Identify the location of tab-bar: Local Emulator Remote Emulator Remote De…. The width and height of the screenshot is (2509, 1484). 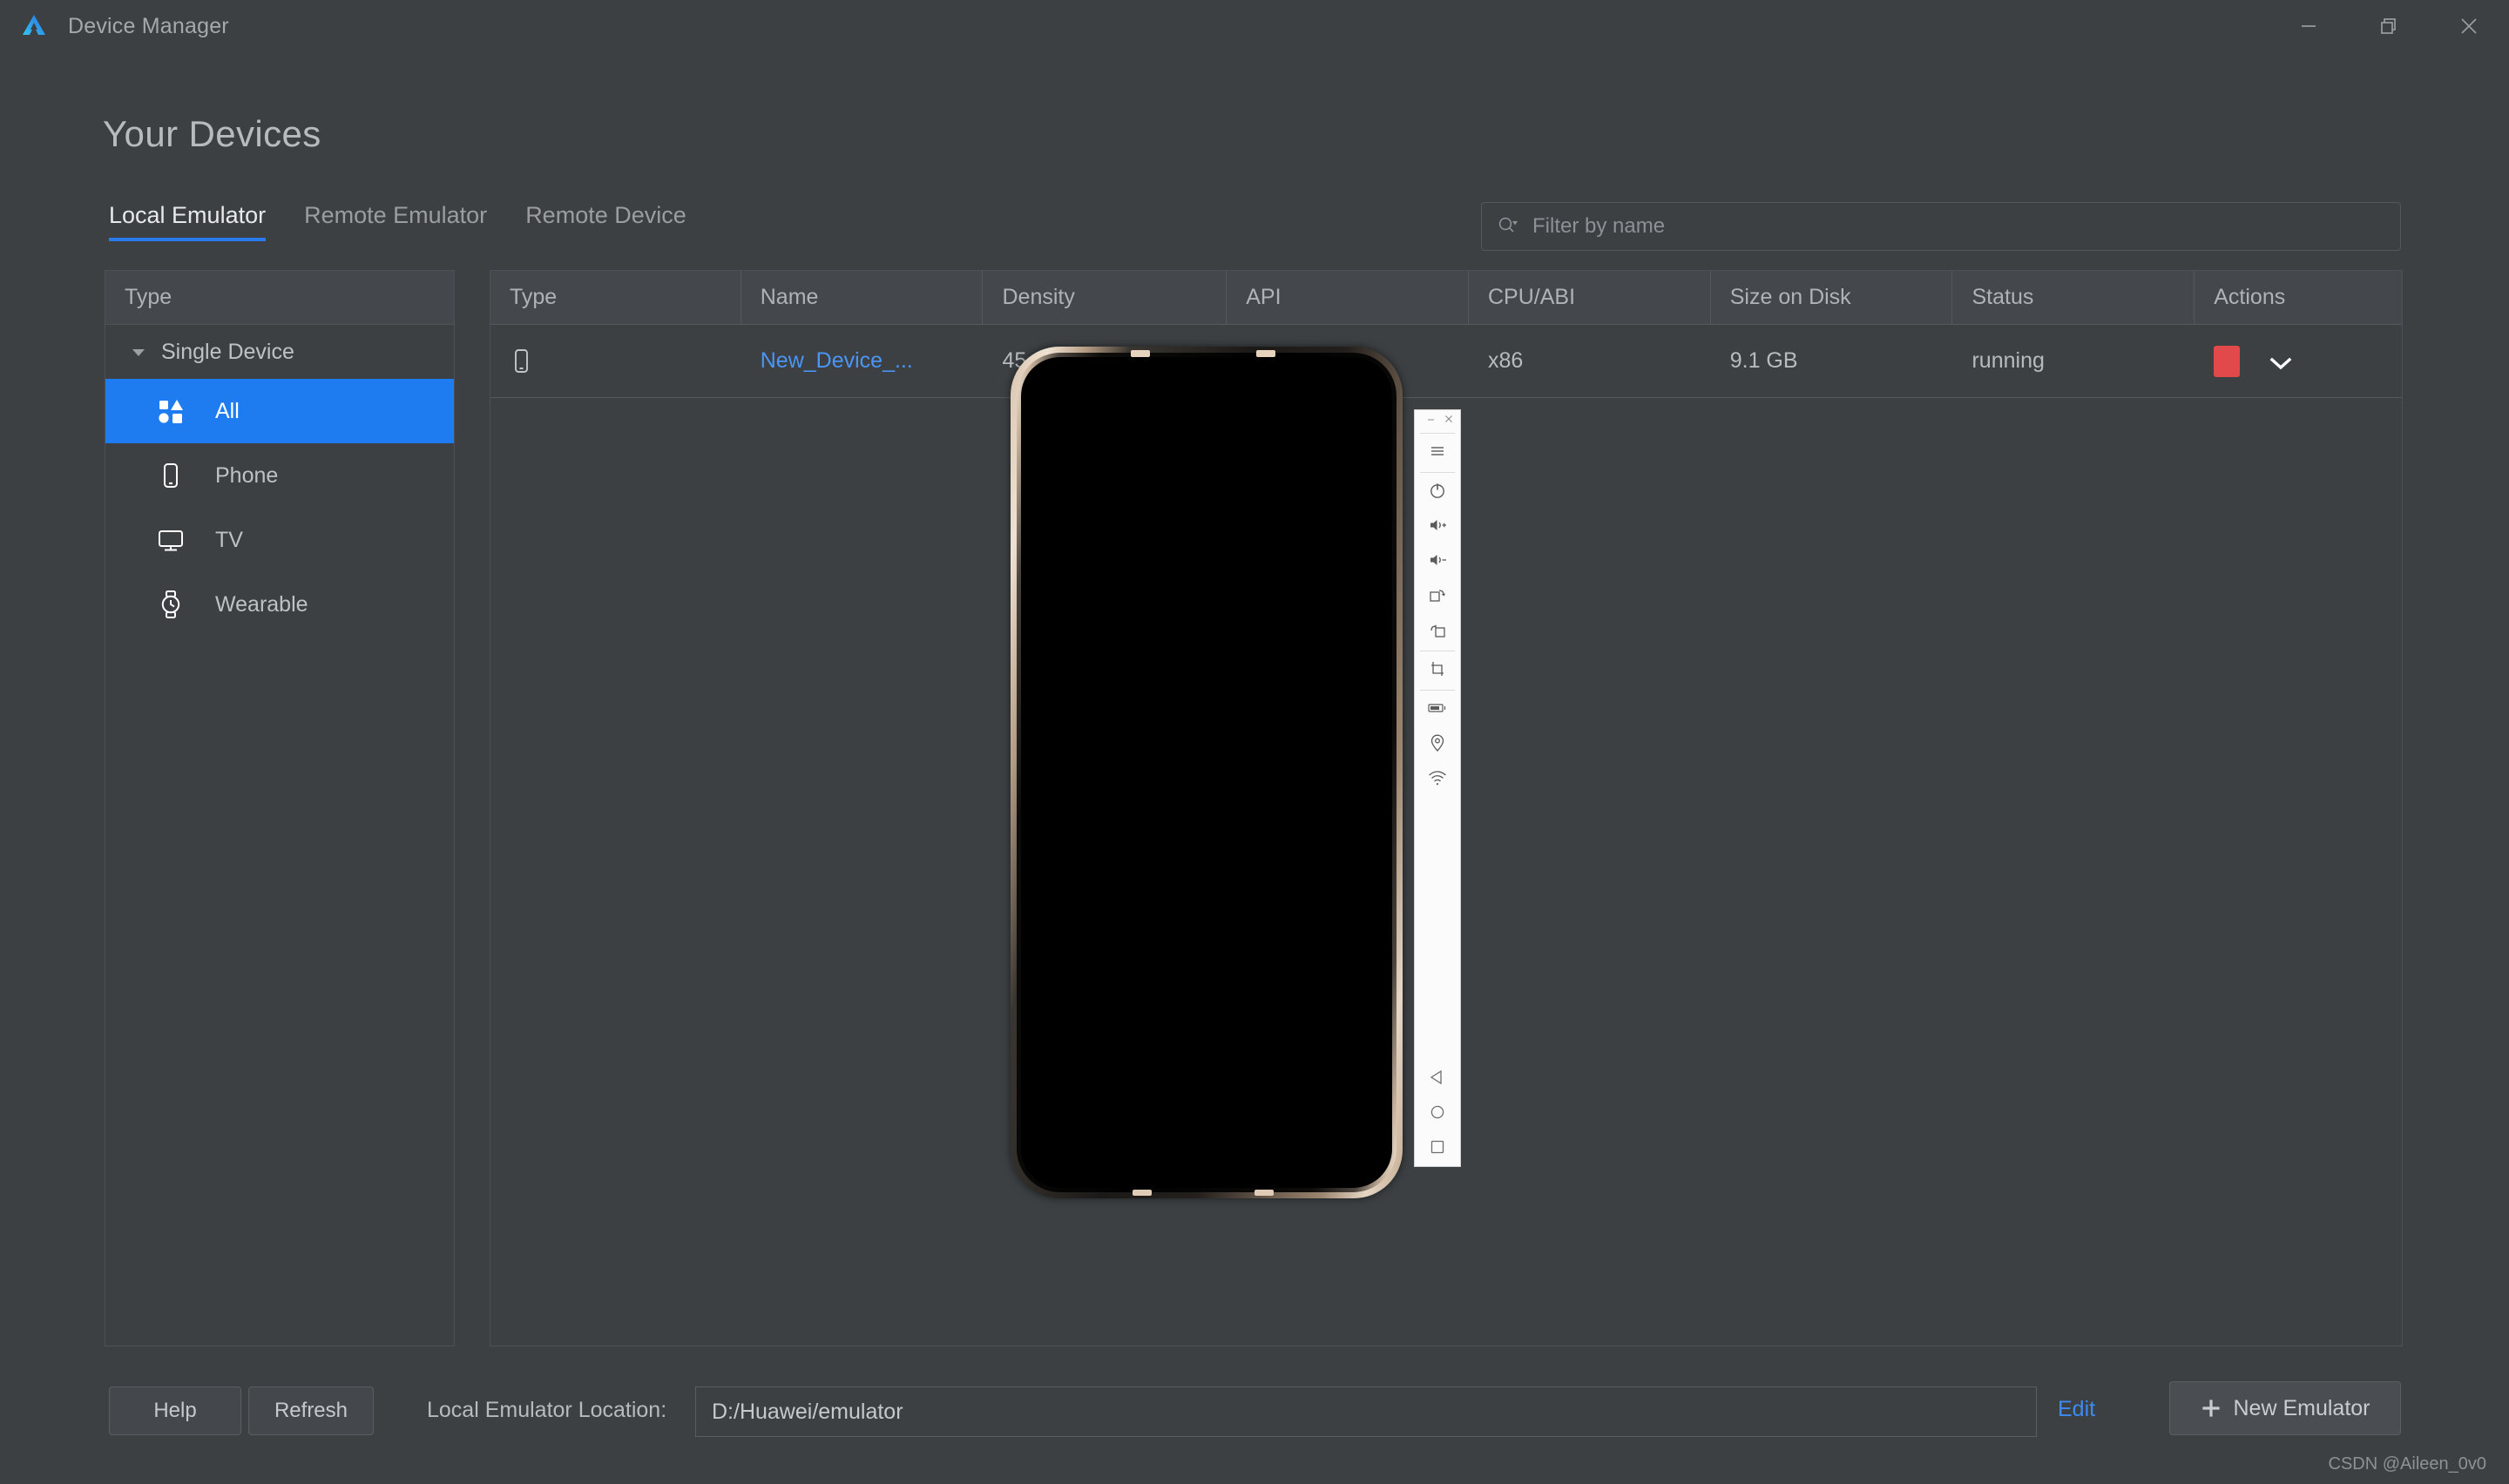
(405, 221).